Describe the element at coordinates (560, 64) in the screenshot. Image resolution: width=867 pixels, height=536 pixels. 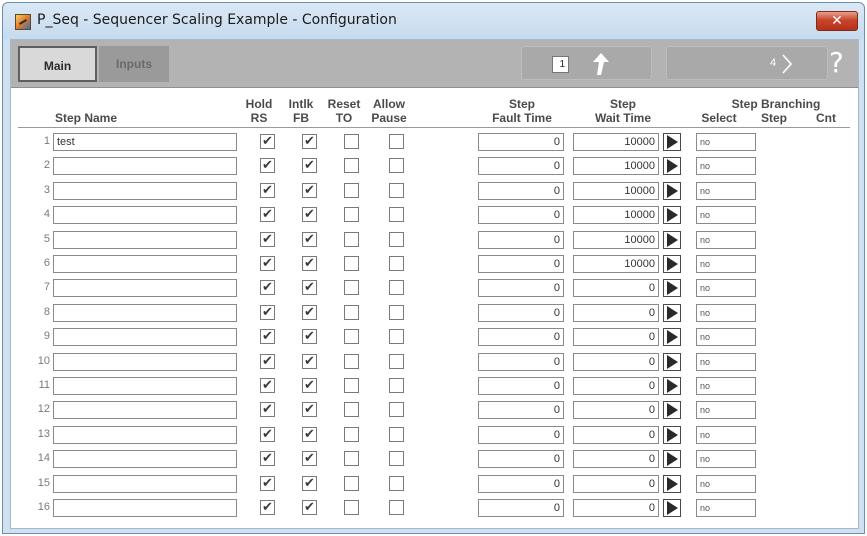
I see `page-number-input: 1` at that location.